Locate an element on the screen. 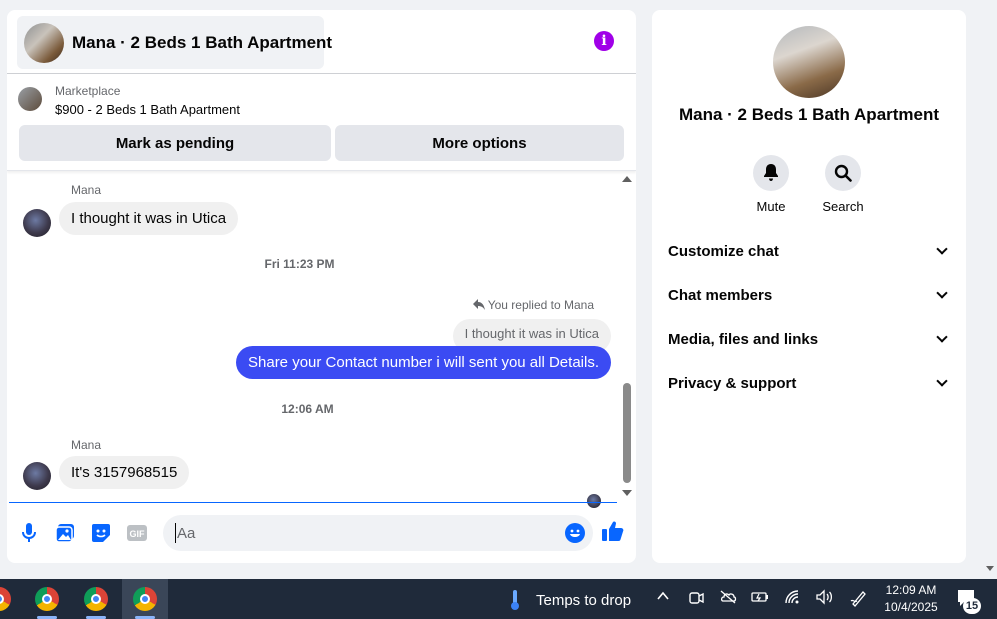 This screenshot has width=997, height=619. page-scroll-down-arrow is located at coordinates (990, 568).